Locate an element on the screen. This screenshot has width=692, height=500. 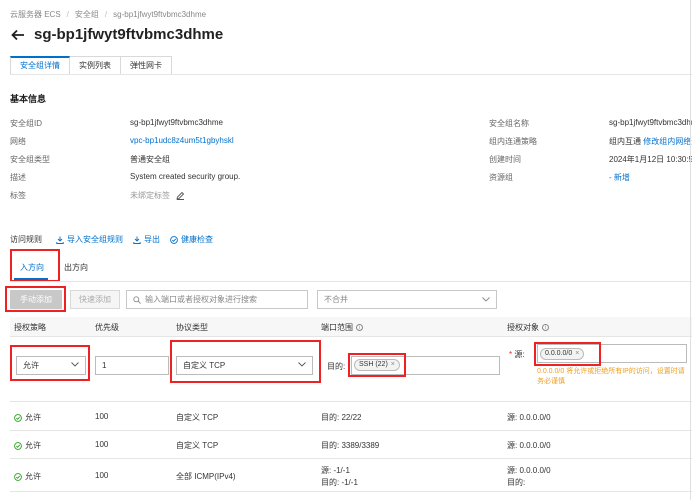
breadcrumb-security-group: 安全组 is located at coordinates (87, 14).